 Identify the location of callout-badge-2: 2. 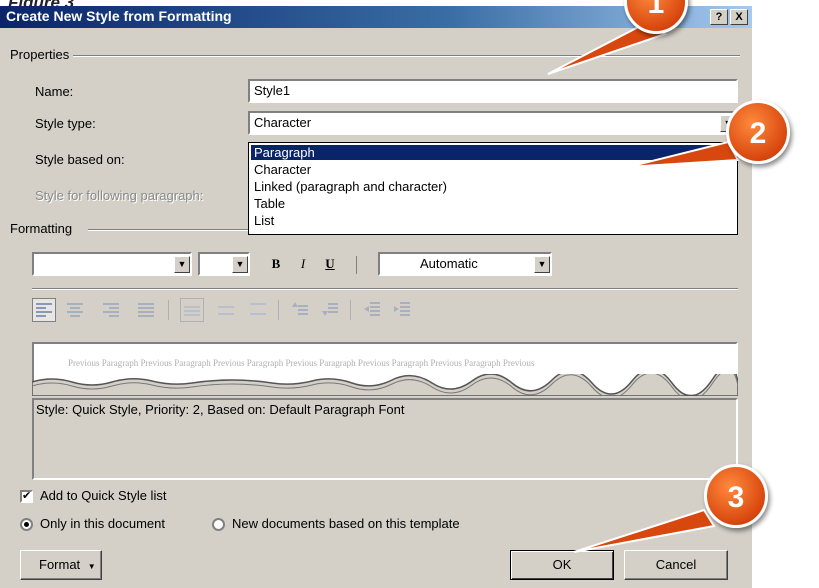
(758, 132).